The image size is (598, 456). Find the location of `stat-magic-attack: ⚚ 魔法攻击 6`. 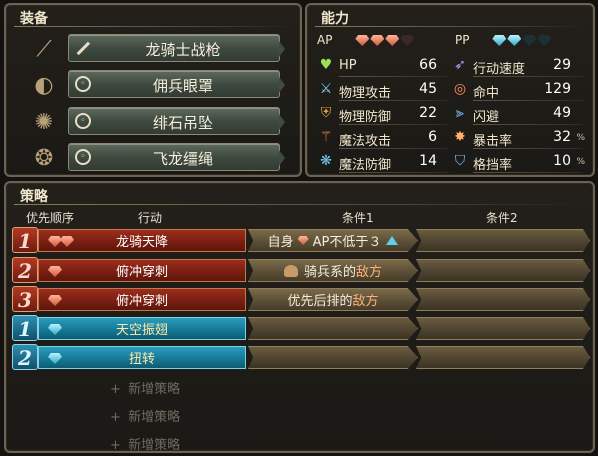

stat-magic-attack: ⚚ 魔法攻击 6 is located at coordinates (386, 138).